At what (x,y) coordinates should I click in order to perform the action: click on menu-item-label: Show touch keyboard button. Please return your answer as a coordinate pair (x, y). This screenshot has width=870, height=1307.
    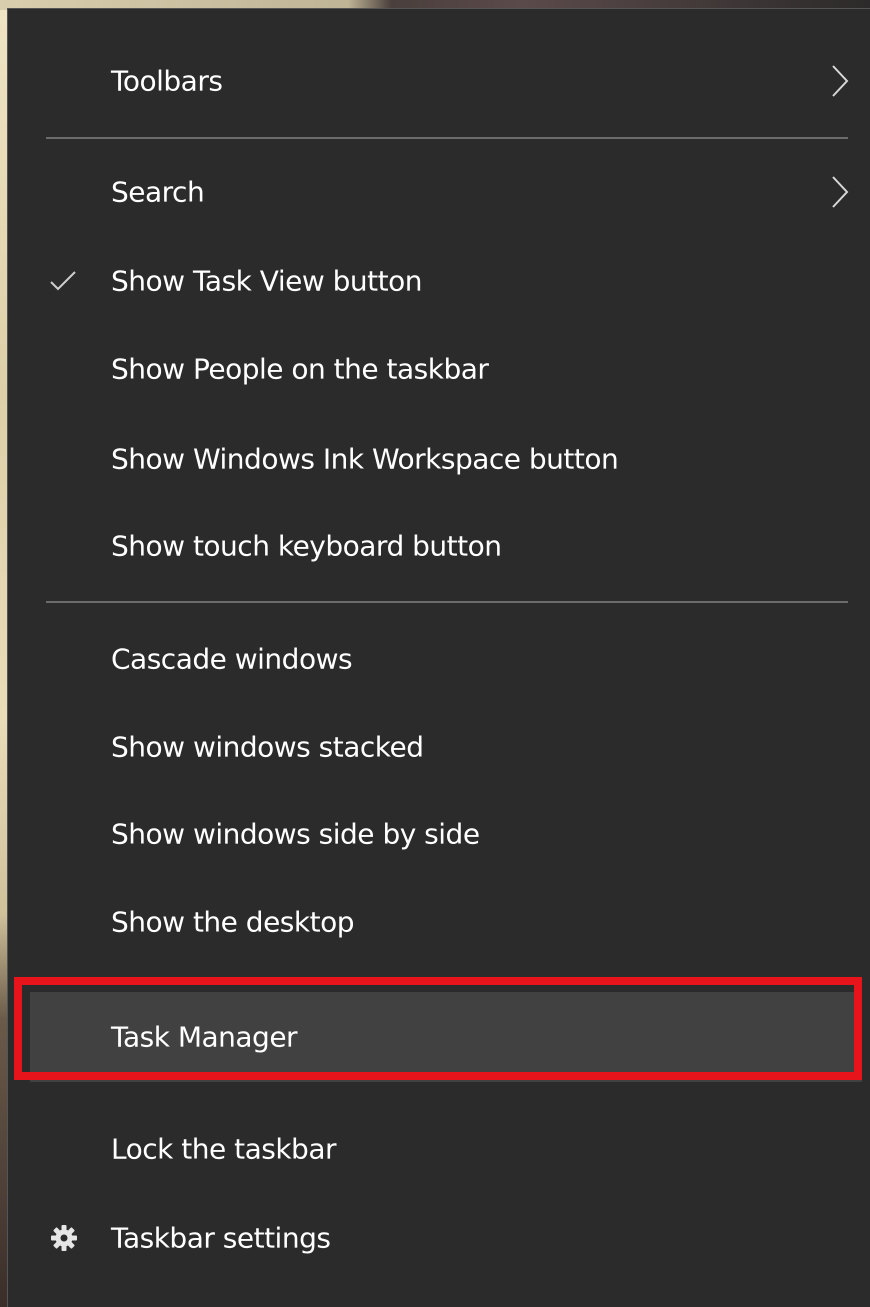
    Looking at the image, I should click on (306, 546).